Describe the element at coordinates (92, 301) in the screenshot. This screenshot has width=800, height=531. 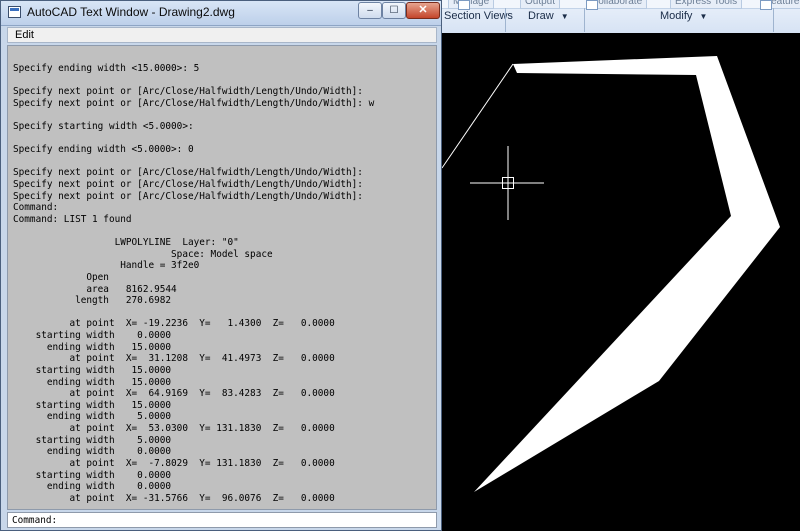
I see `console-line: length 270.6982` at that location.